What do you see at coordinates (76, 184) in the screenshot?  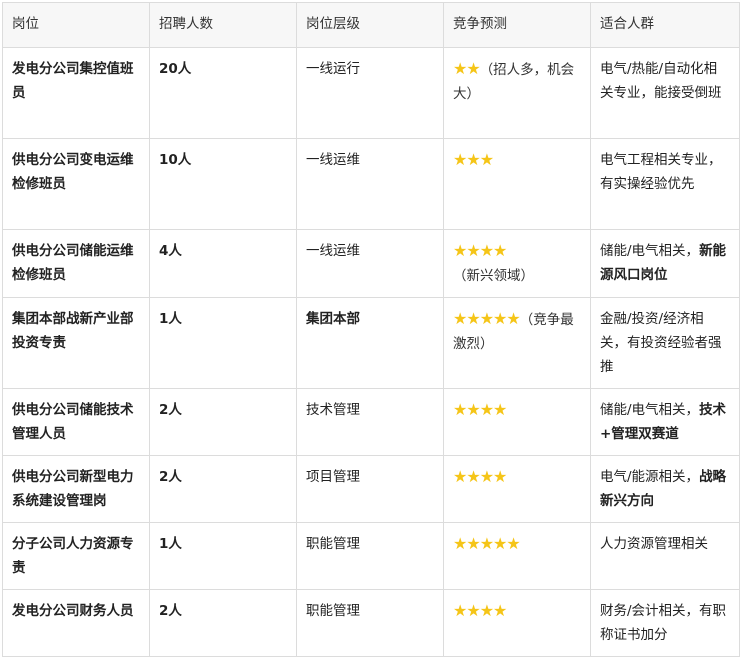 I see `cell-position: 供电分公司变电运维检修班员` at bounding box center [76, 184].